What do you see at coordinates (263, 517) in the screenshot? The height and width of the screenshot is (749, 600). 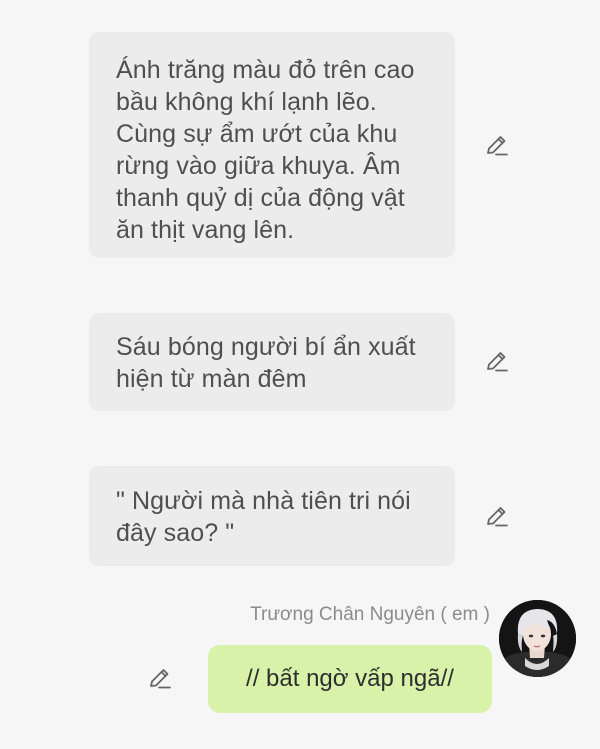 I see `message-text: " Người mà nhà tiên tri nói đây sao? "` at bounding box center [263, 517].